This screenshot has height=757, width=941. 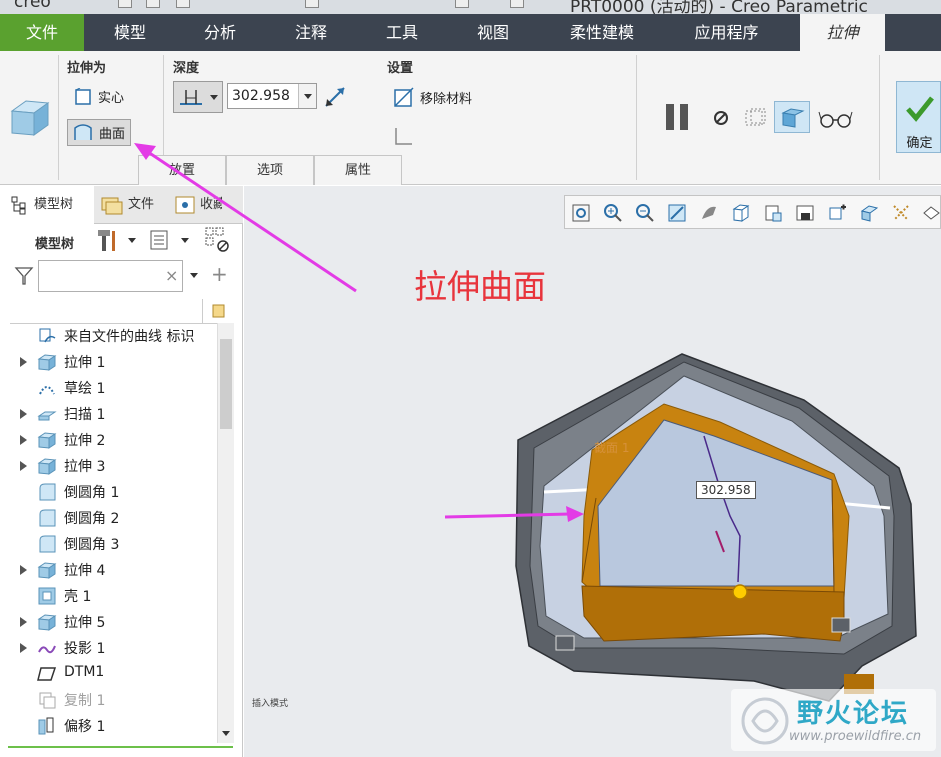 I want to click on tree-item-label: 草绘 1, so click(x=85, y=389).